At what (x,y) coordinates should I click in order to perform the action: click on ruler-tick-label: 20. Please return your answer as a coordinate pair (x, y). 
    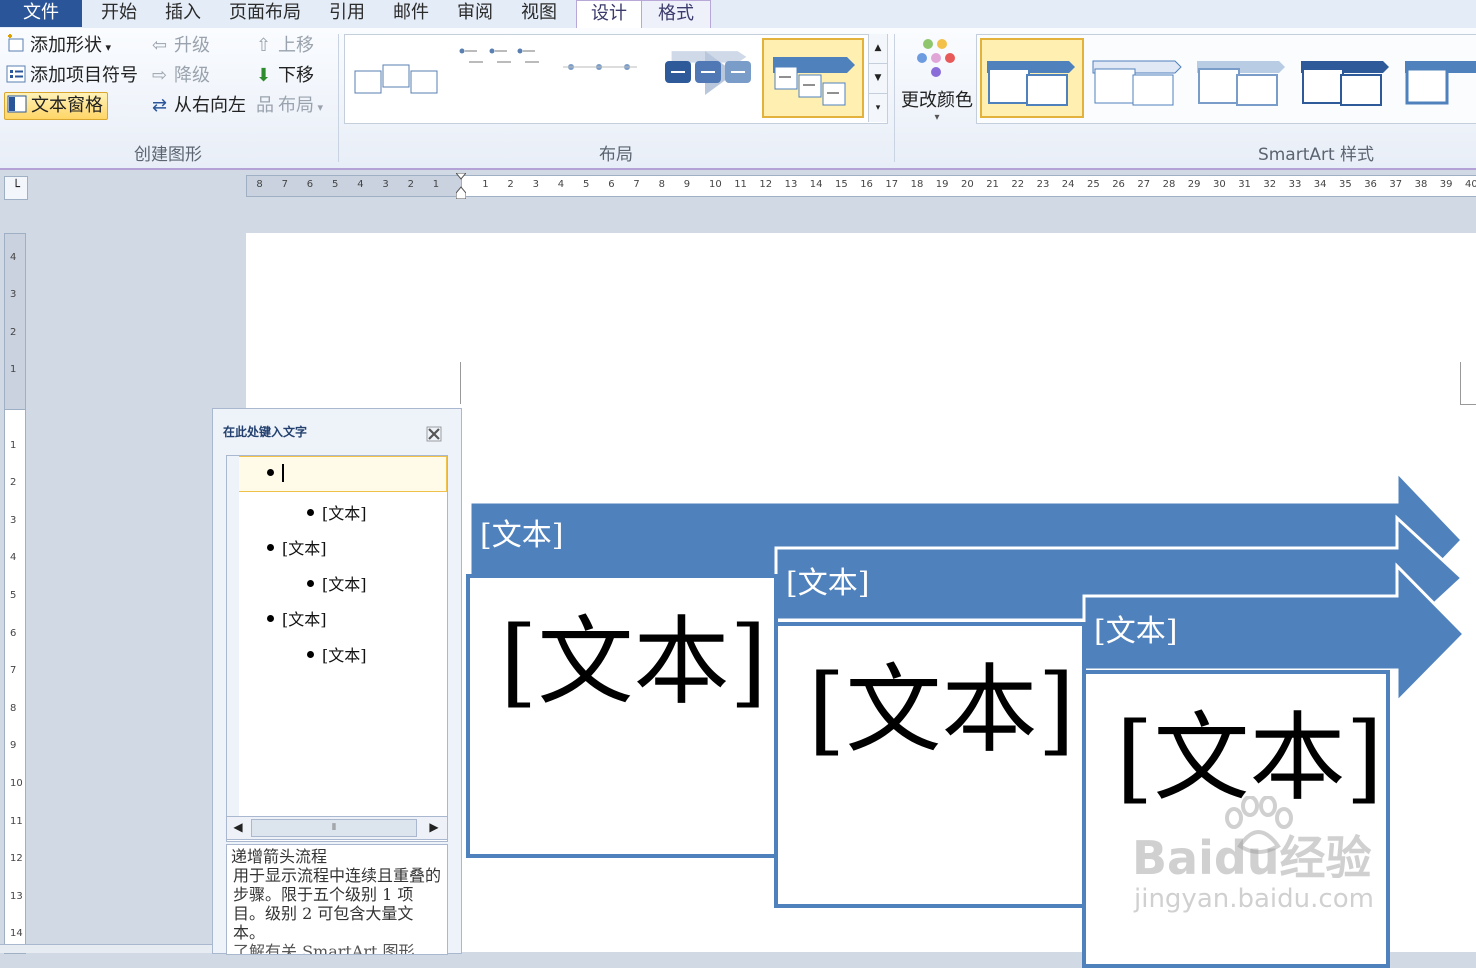
    Looking at the image, I should click on (967, 184).